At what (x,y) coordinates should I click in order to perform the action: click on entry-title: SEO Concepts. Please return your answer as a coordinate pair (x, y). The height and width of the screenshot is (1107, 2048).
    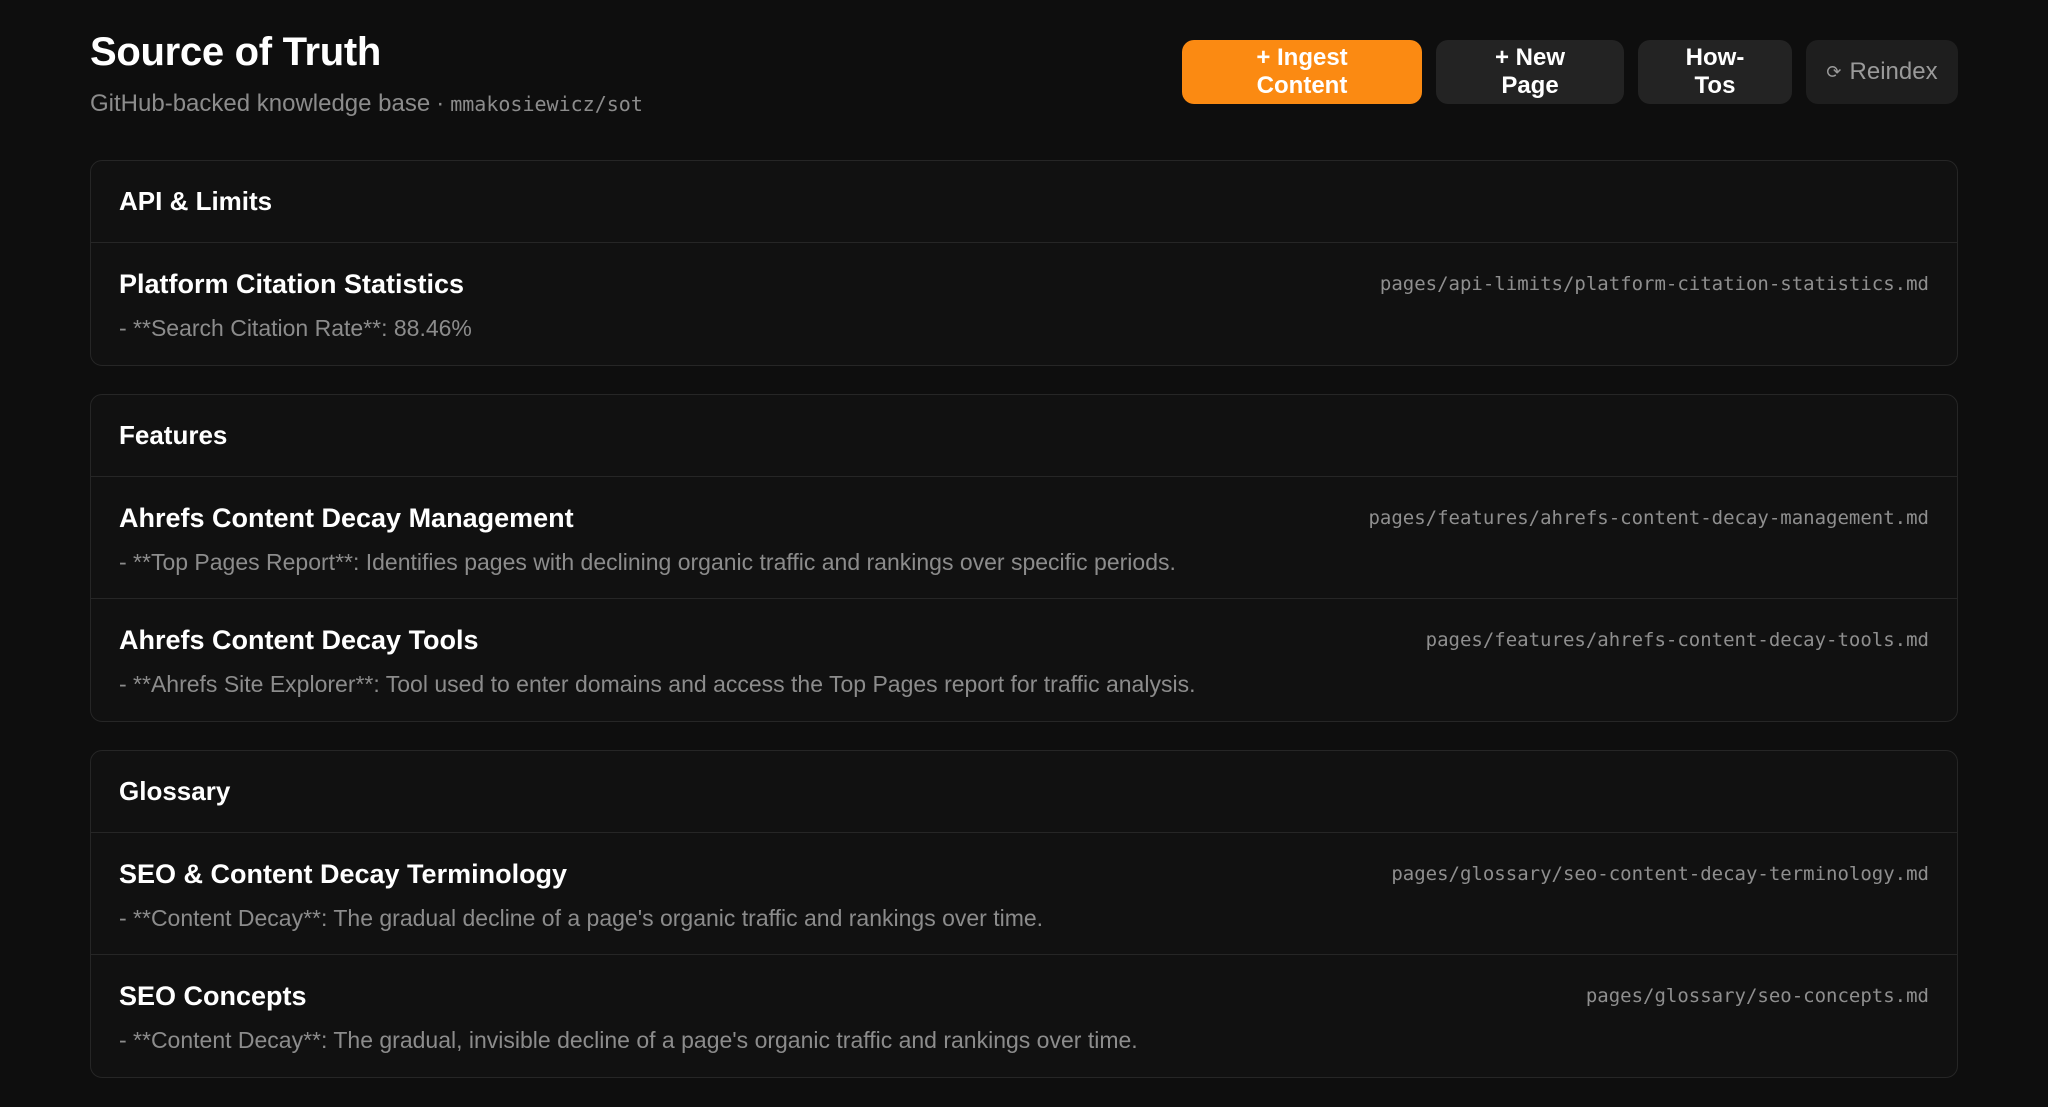
    Looking at the image, I should click on (213, 996).